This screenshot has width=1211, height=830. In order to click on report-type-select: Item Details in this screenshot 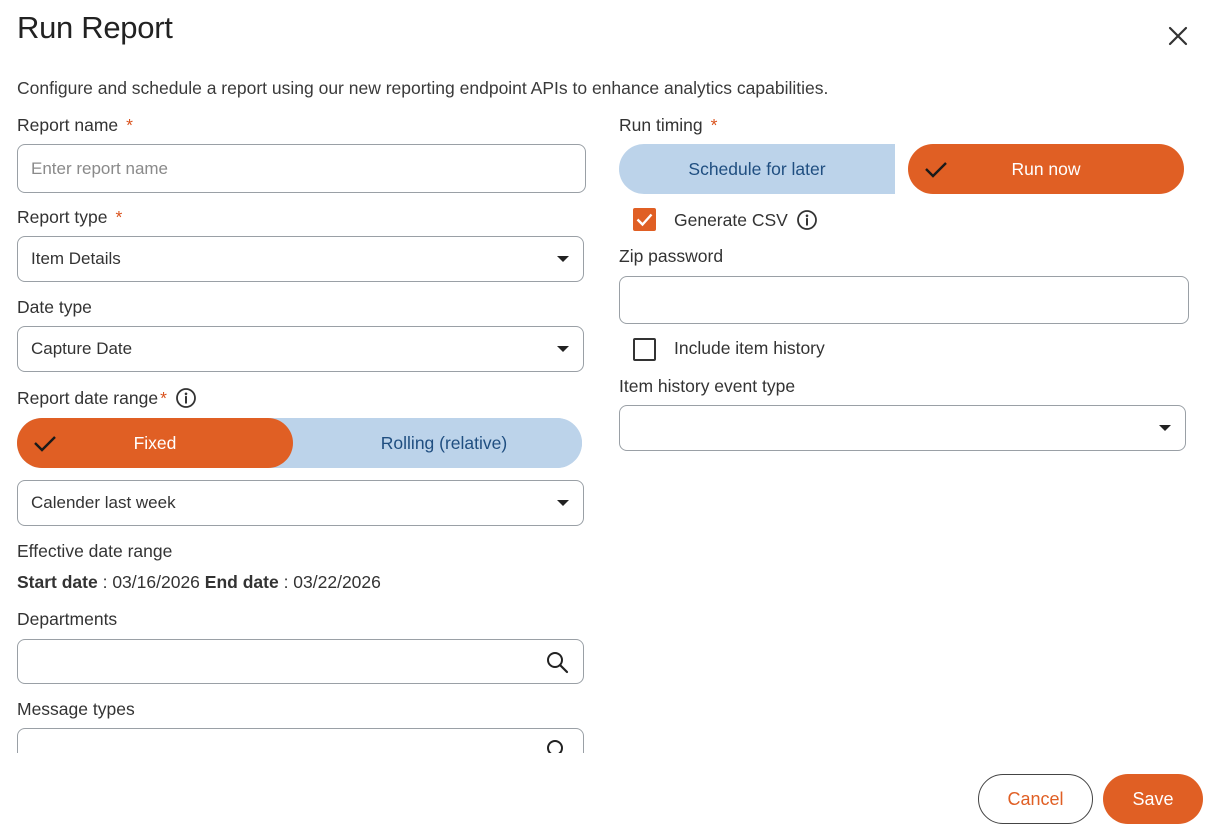, I will do `click(300, 259)`.